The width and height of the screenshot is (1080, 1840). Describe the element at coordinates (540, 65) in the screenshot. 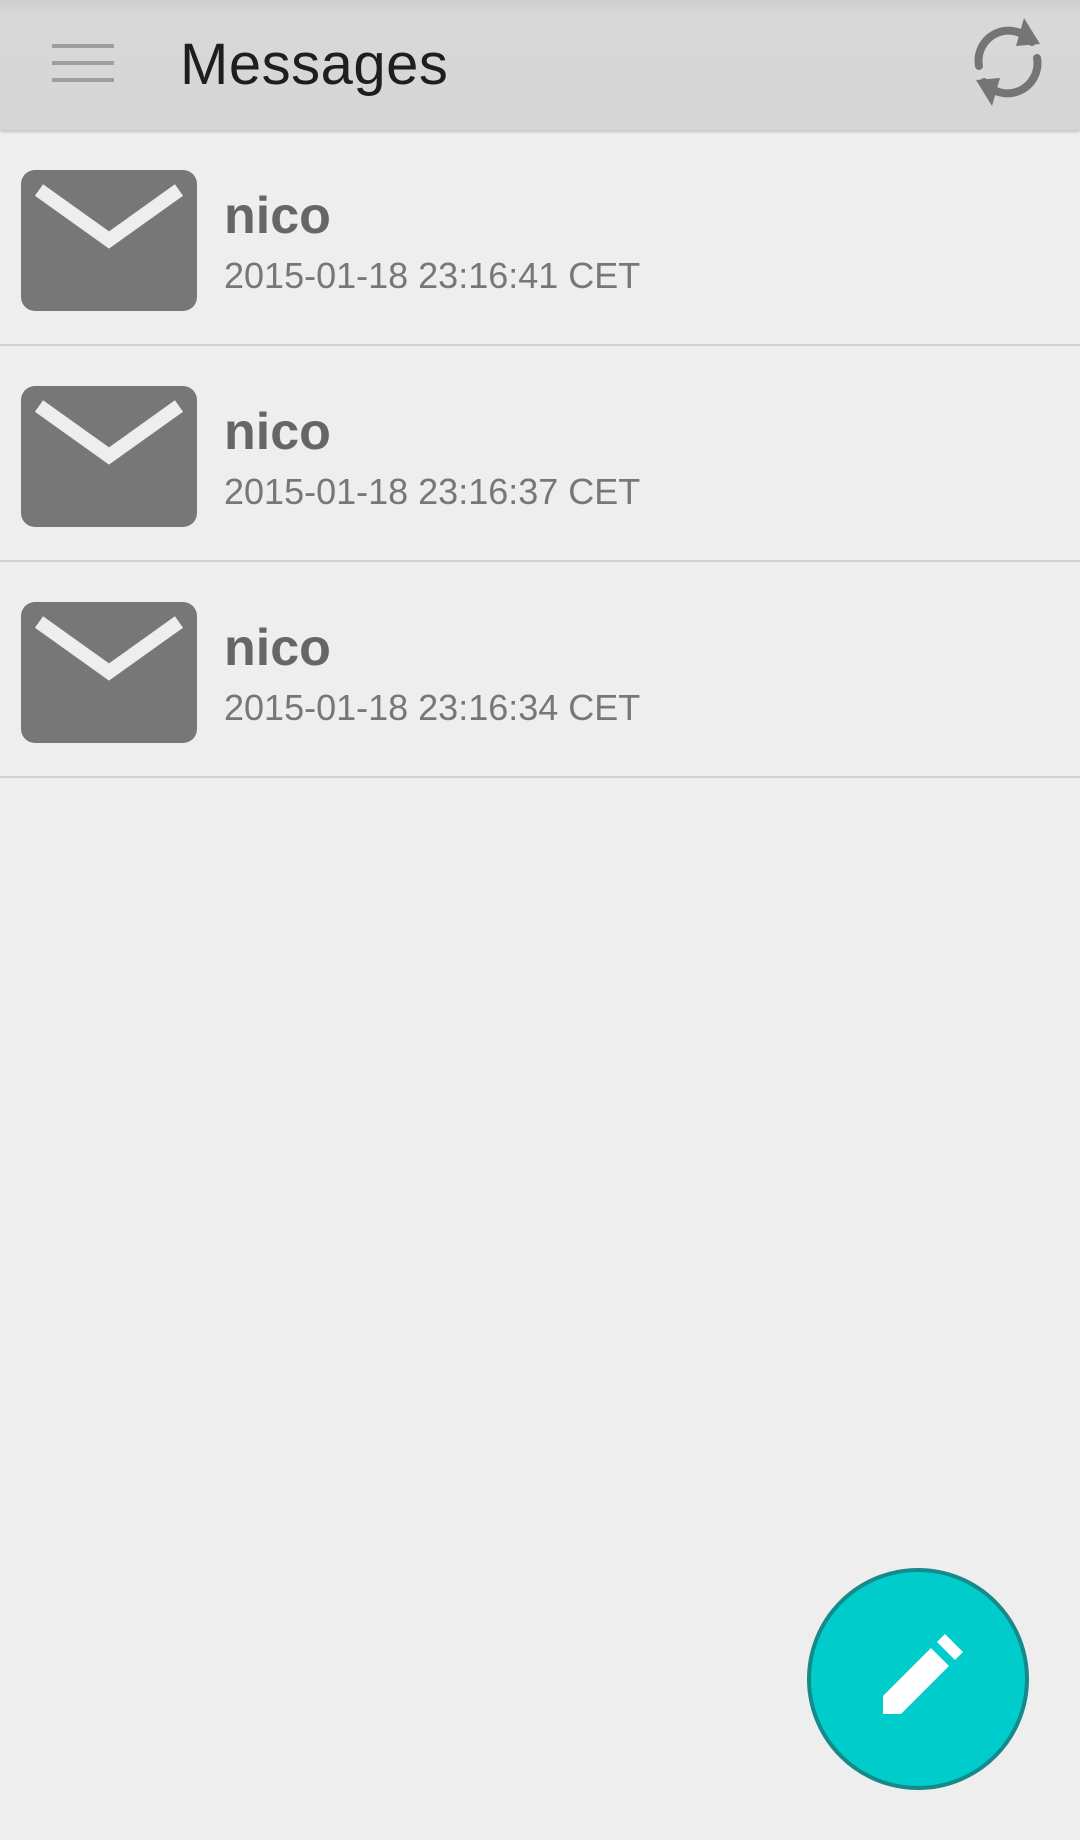

I see `app-bar: Messages` at that location.